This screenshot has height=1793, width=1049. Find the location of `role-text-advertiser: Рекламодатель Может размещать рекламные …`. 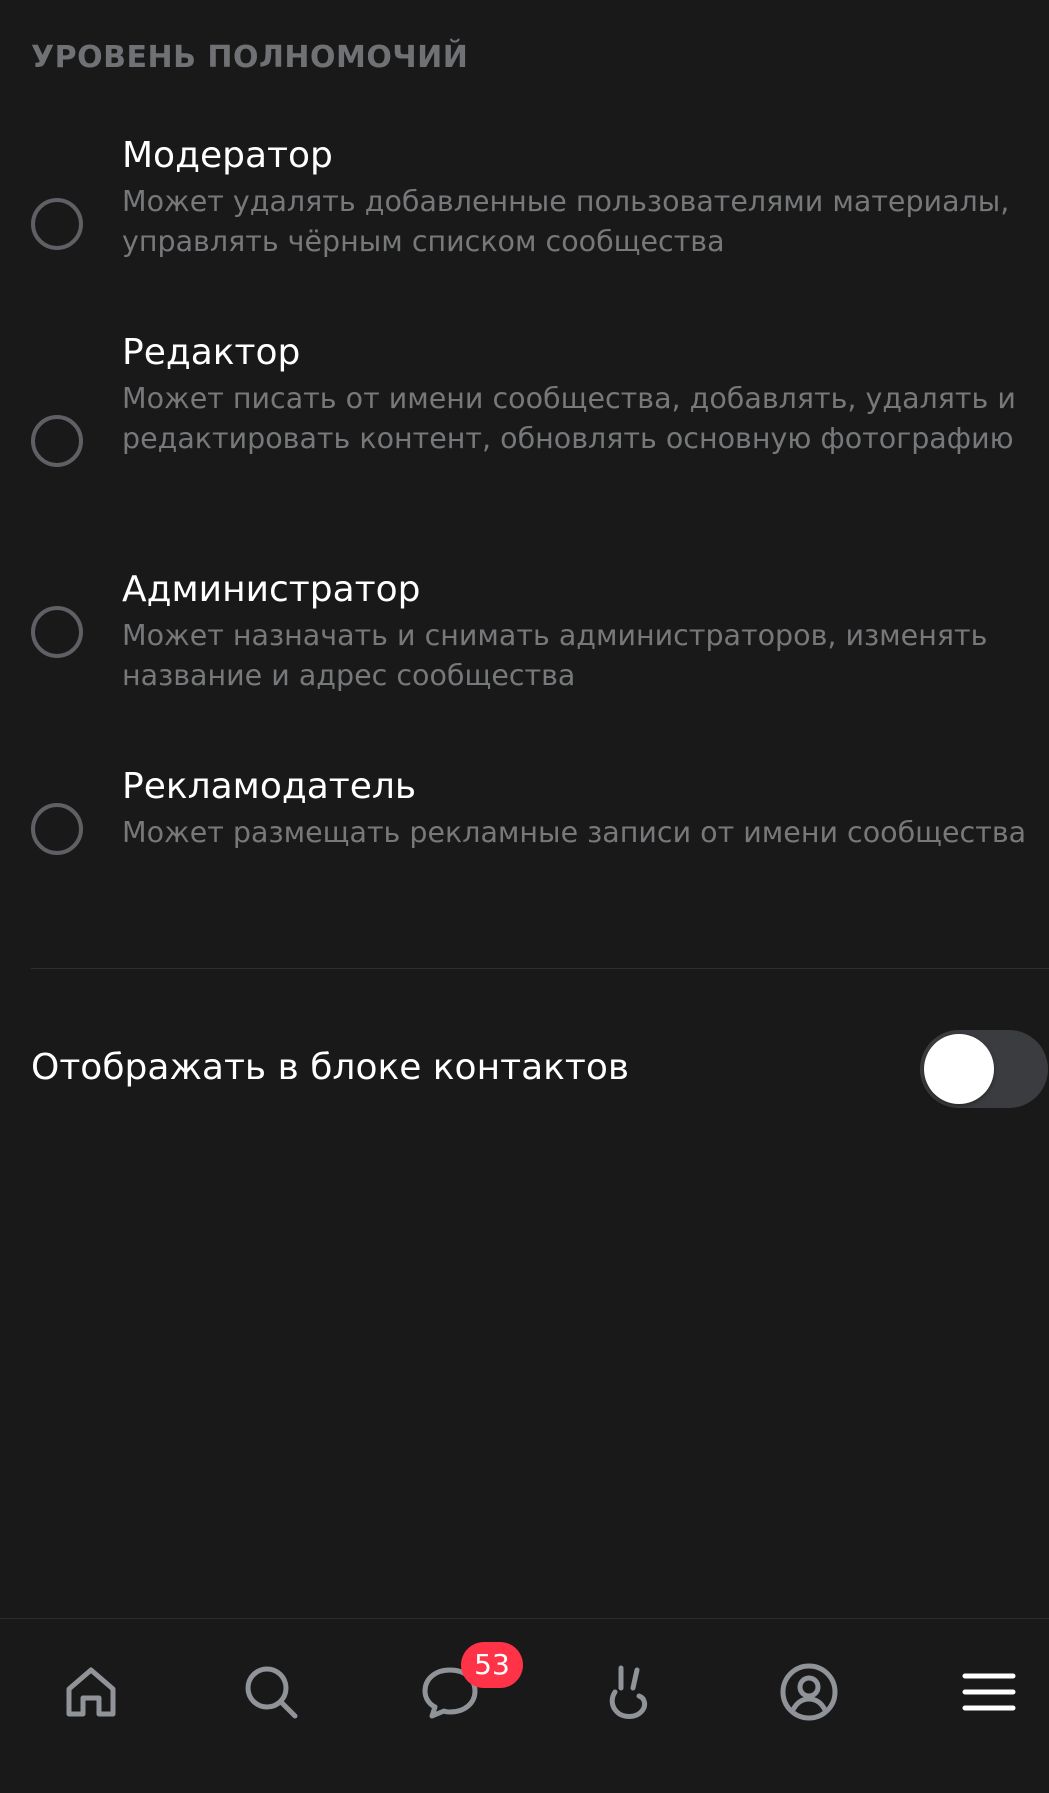

role-text-advertiser: Рекламодатель Может размещать рекламные … is located at coordinates (580, 808).